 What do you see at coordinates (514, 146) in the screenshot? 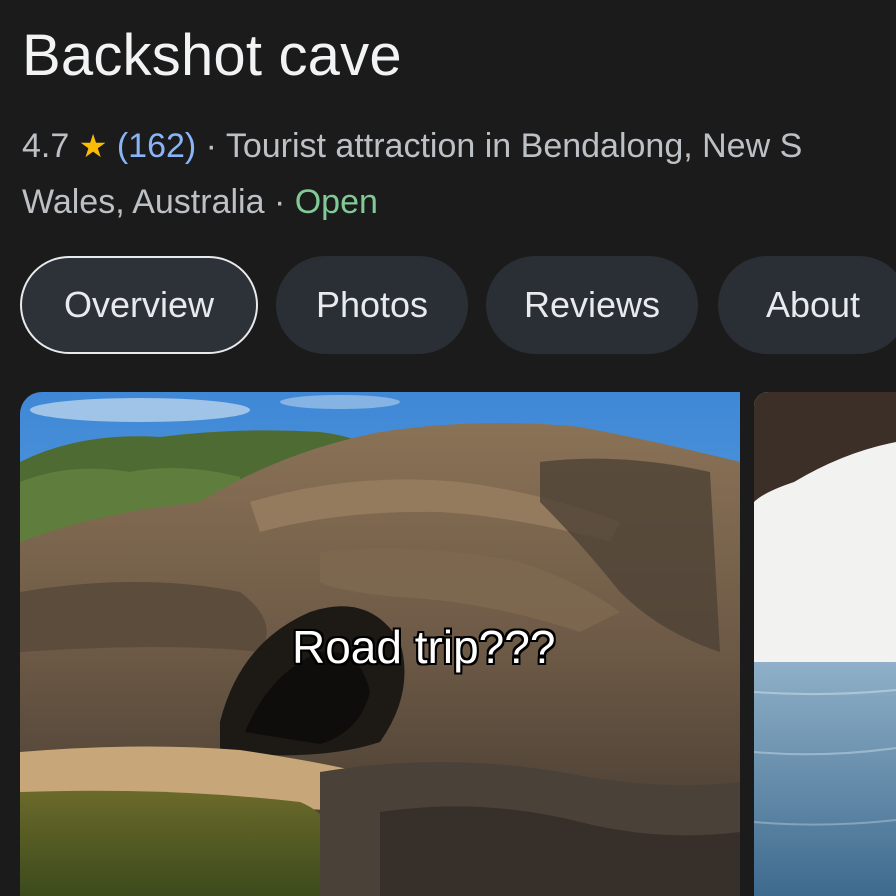
I see `place-category: Tourist attraction in Bendalong, New S` at bounding box center [514, 146].